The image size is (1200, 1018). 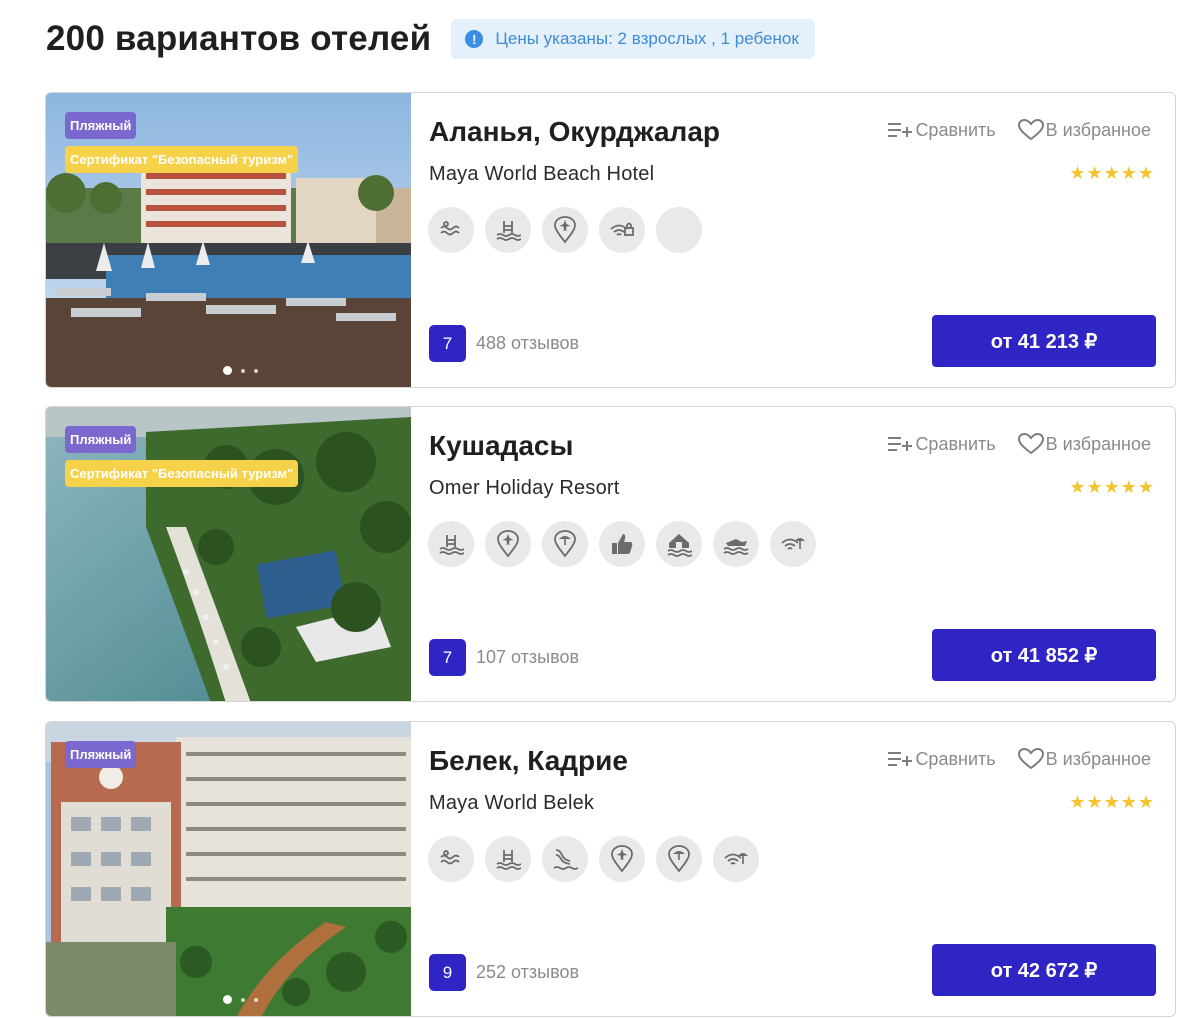 I want to click on rating-row: 7 107 отзывов, so click(x=504, y=657).